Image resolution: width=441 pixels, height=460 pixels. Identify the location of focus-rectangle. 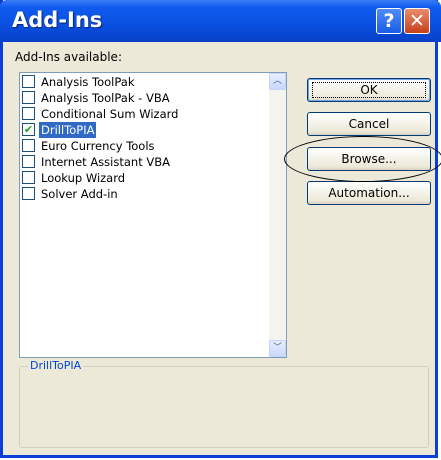
(369, 90).